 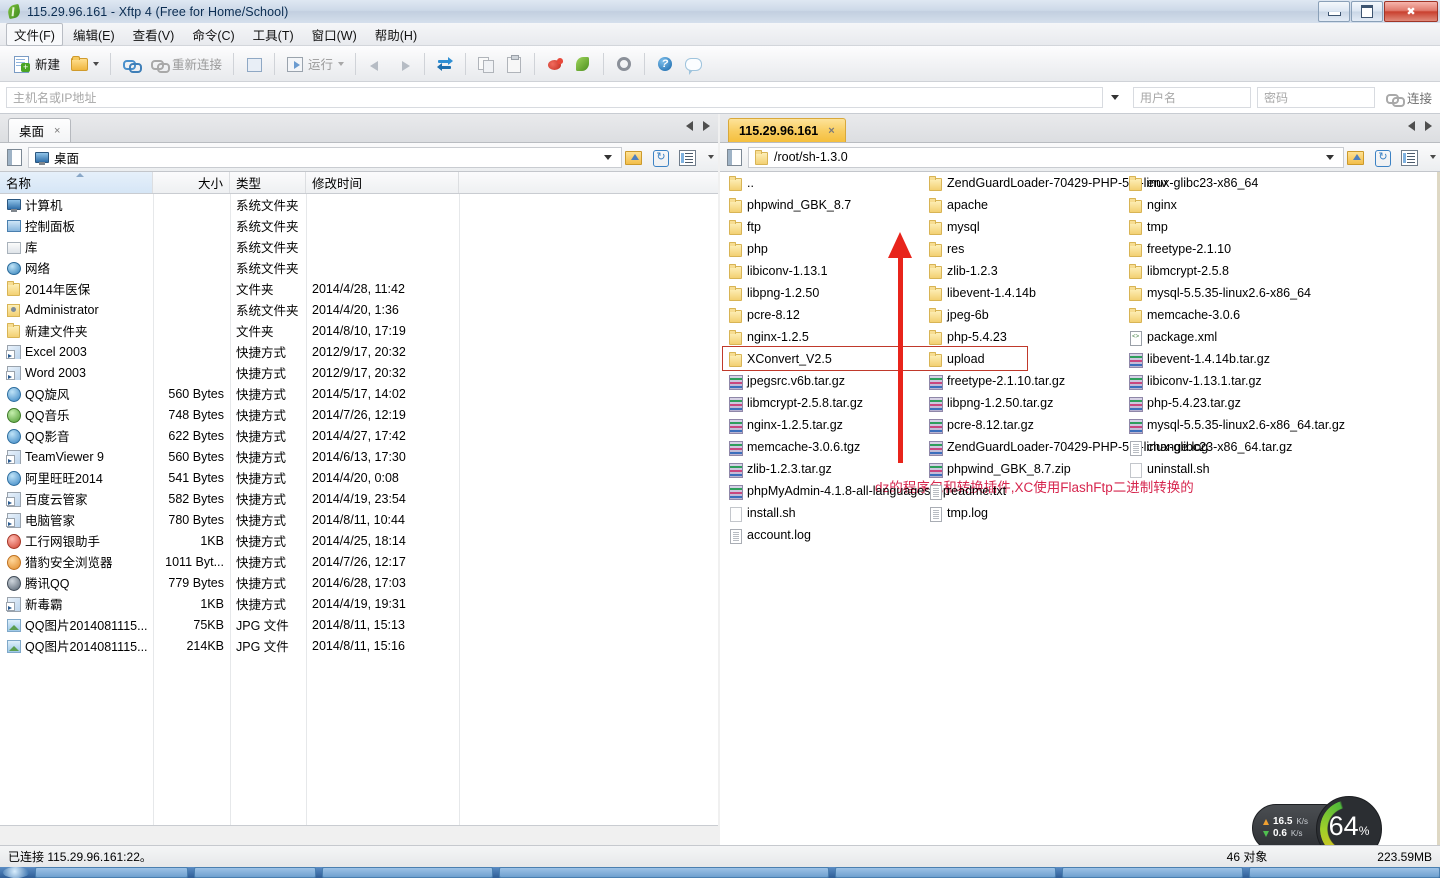 I want to click on menu-edit: 编辑(E), so click(x=94, y=34).